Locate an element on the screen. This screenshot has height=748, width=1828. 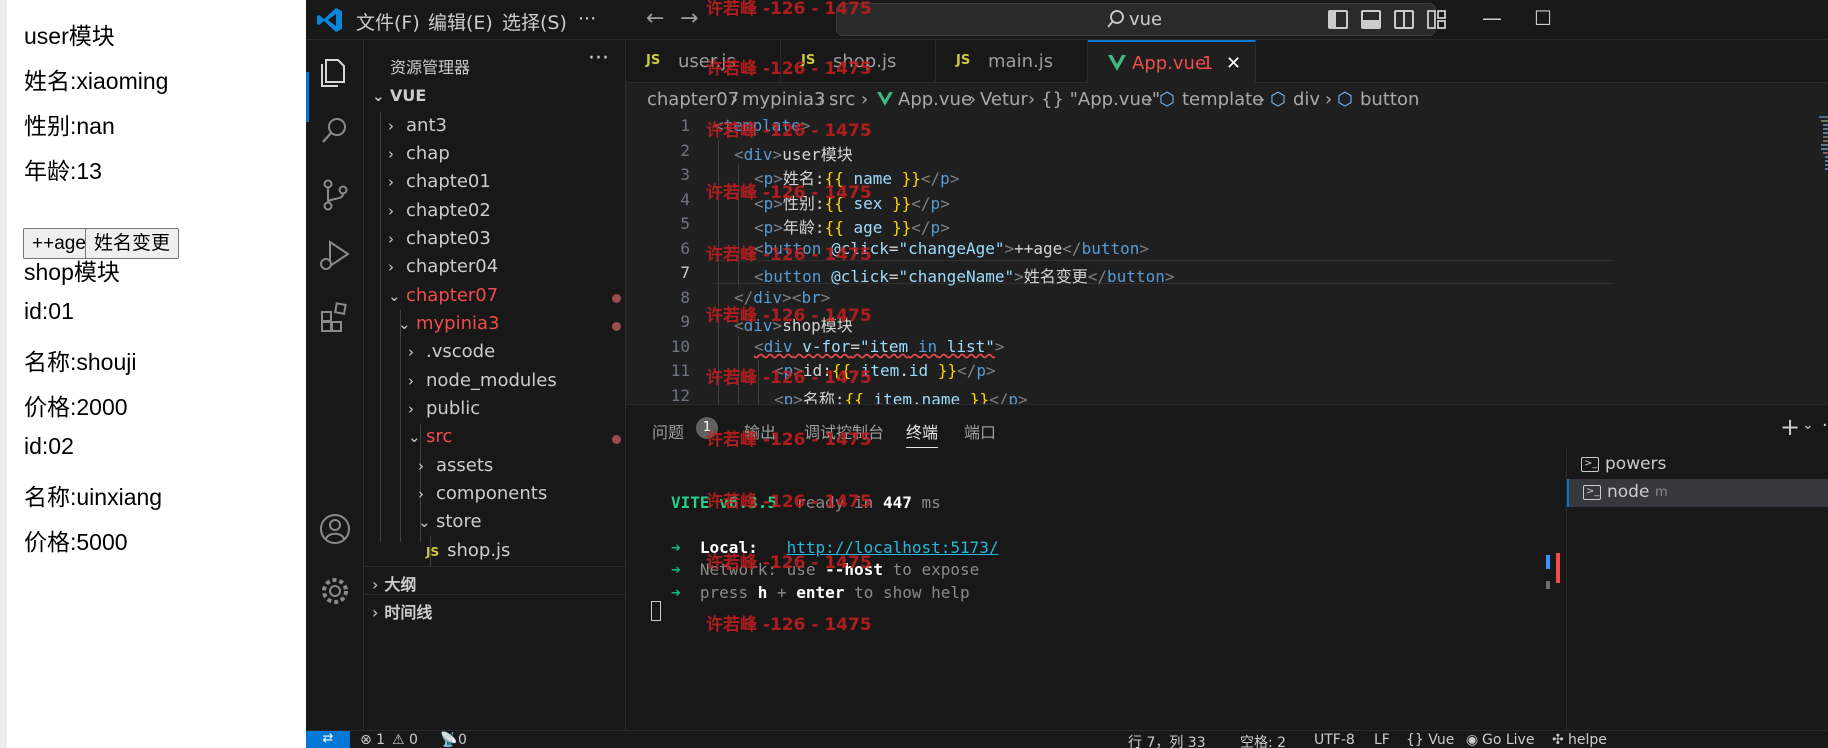
toggle-sidebar-icon is located at coordinates (1338, 19).